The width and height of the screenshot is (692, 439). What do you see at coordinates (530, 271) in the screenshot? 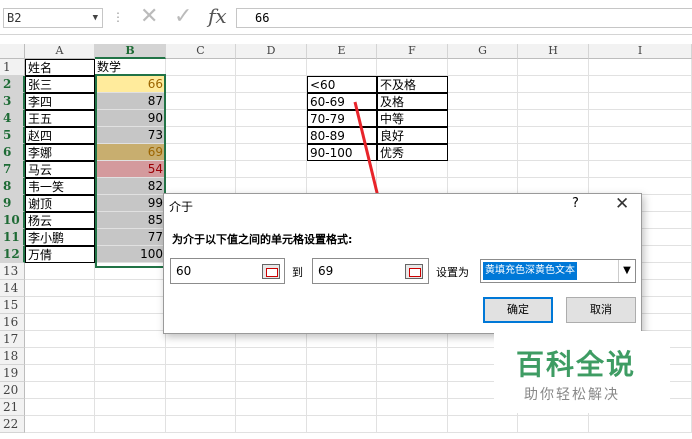
I see `format-select-value: 黄填充色深黄色文本` at bounding box center [530, 271].